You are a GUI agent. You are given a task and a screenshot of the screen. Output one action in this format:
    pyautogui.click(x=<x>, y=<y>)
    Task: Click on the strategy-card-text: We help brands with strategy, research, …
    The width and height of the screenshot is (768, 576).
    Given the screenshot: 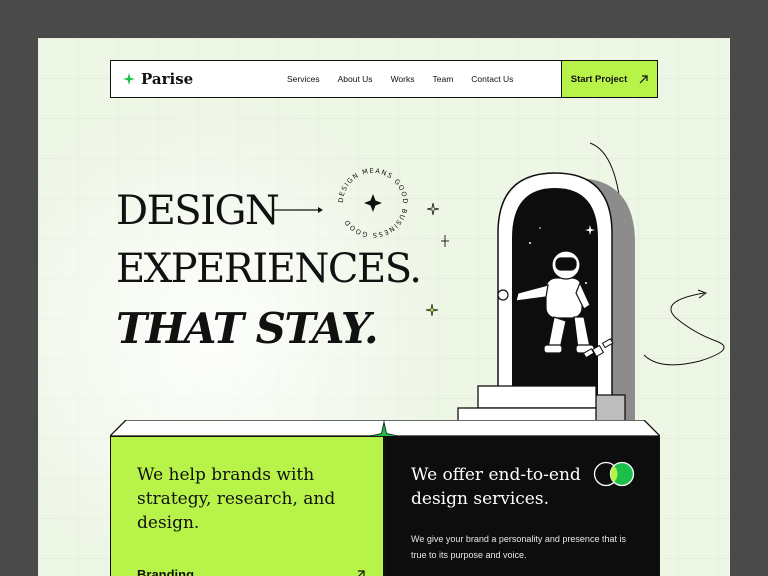 What is the action you would take?
    pyautogui.click(x=236, y=499)
    